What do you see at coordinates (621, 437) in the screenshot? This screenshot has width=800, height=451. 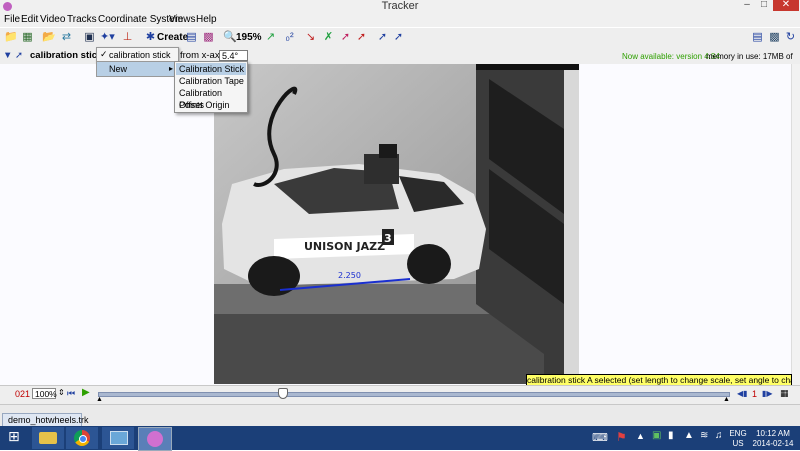 I see `flag-icon: ⚑` at bounding box center [621, 437].